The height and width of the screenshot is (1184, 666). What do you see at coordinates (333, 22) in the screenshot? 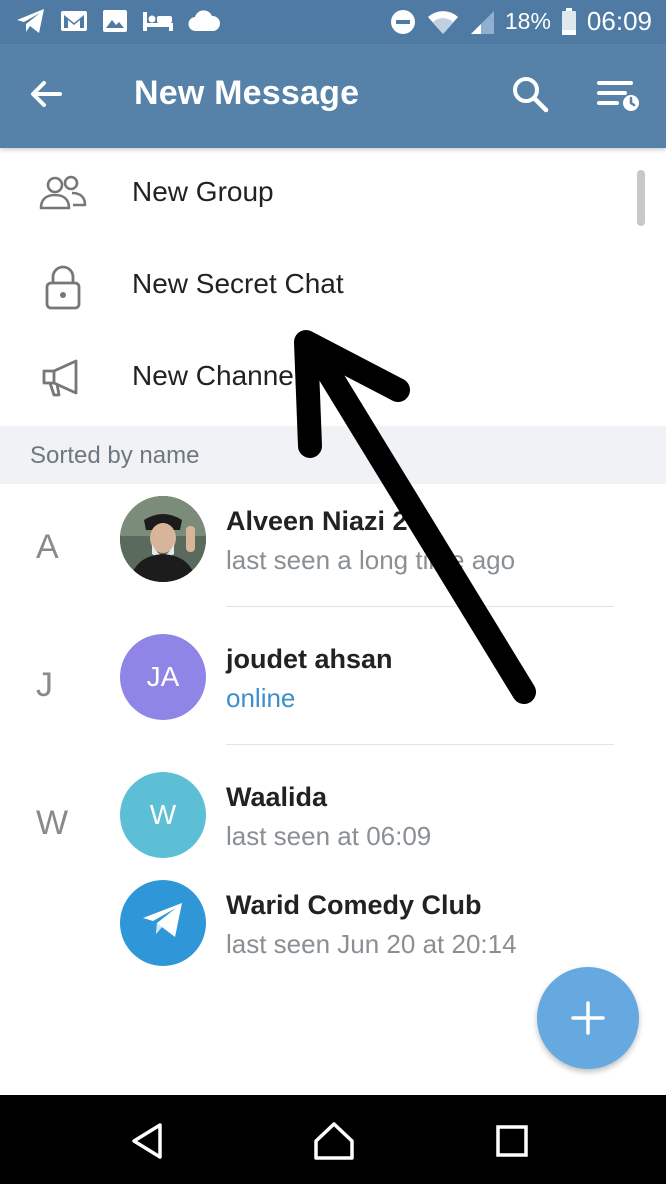
I see `status-bar: 18% 06:09` at bounding box center [333, 22].